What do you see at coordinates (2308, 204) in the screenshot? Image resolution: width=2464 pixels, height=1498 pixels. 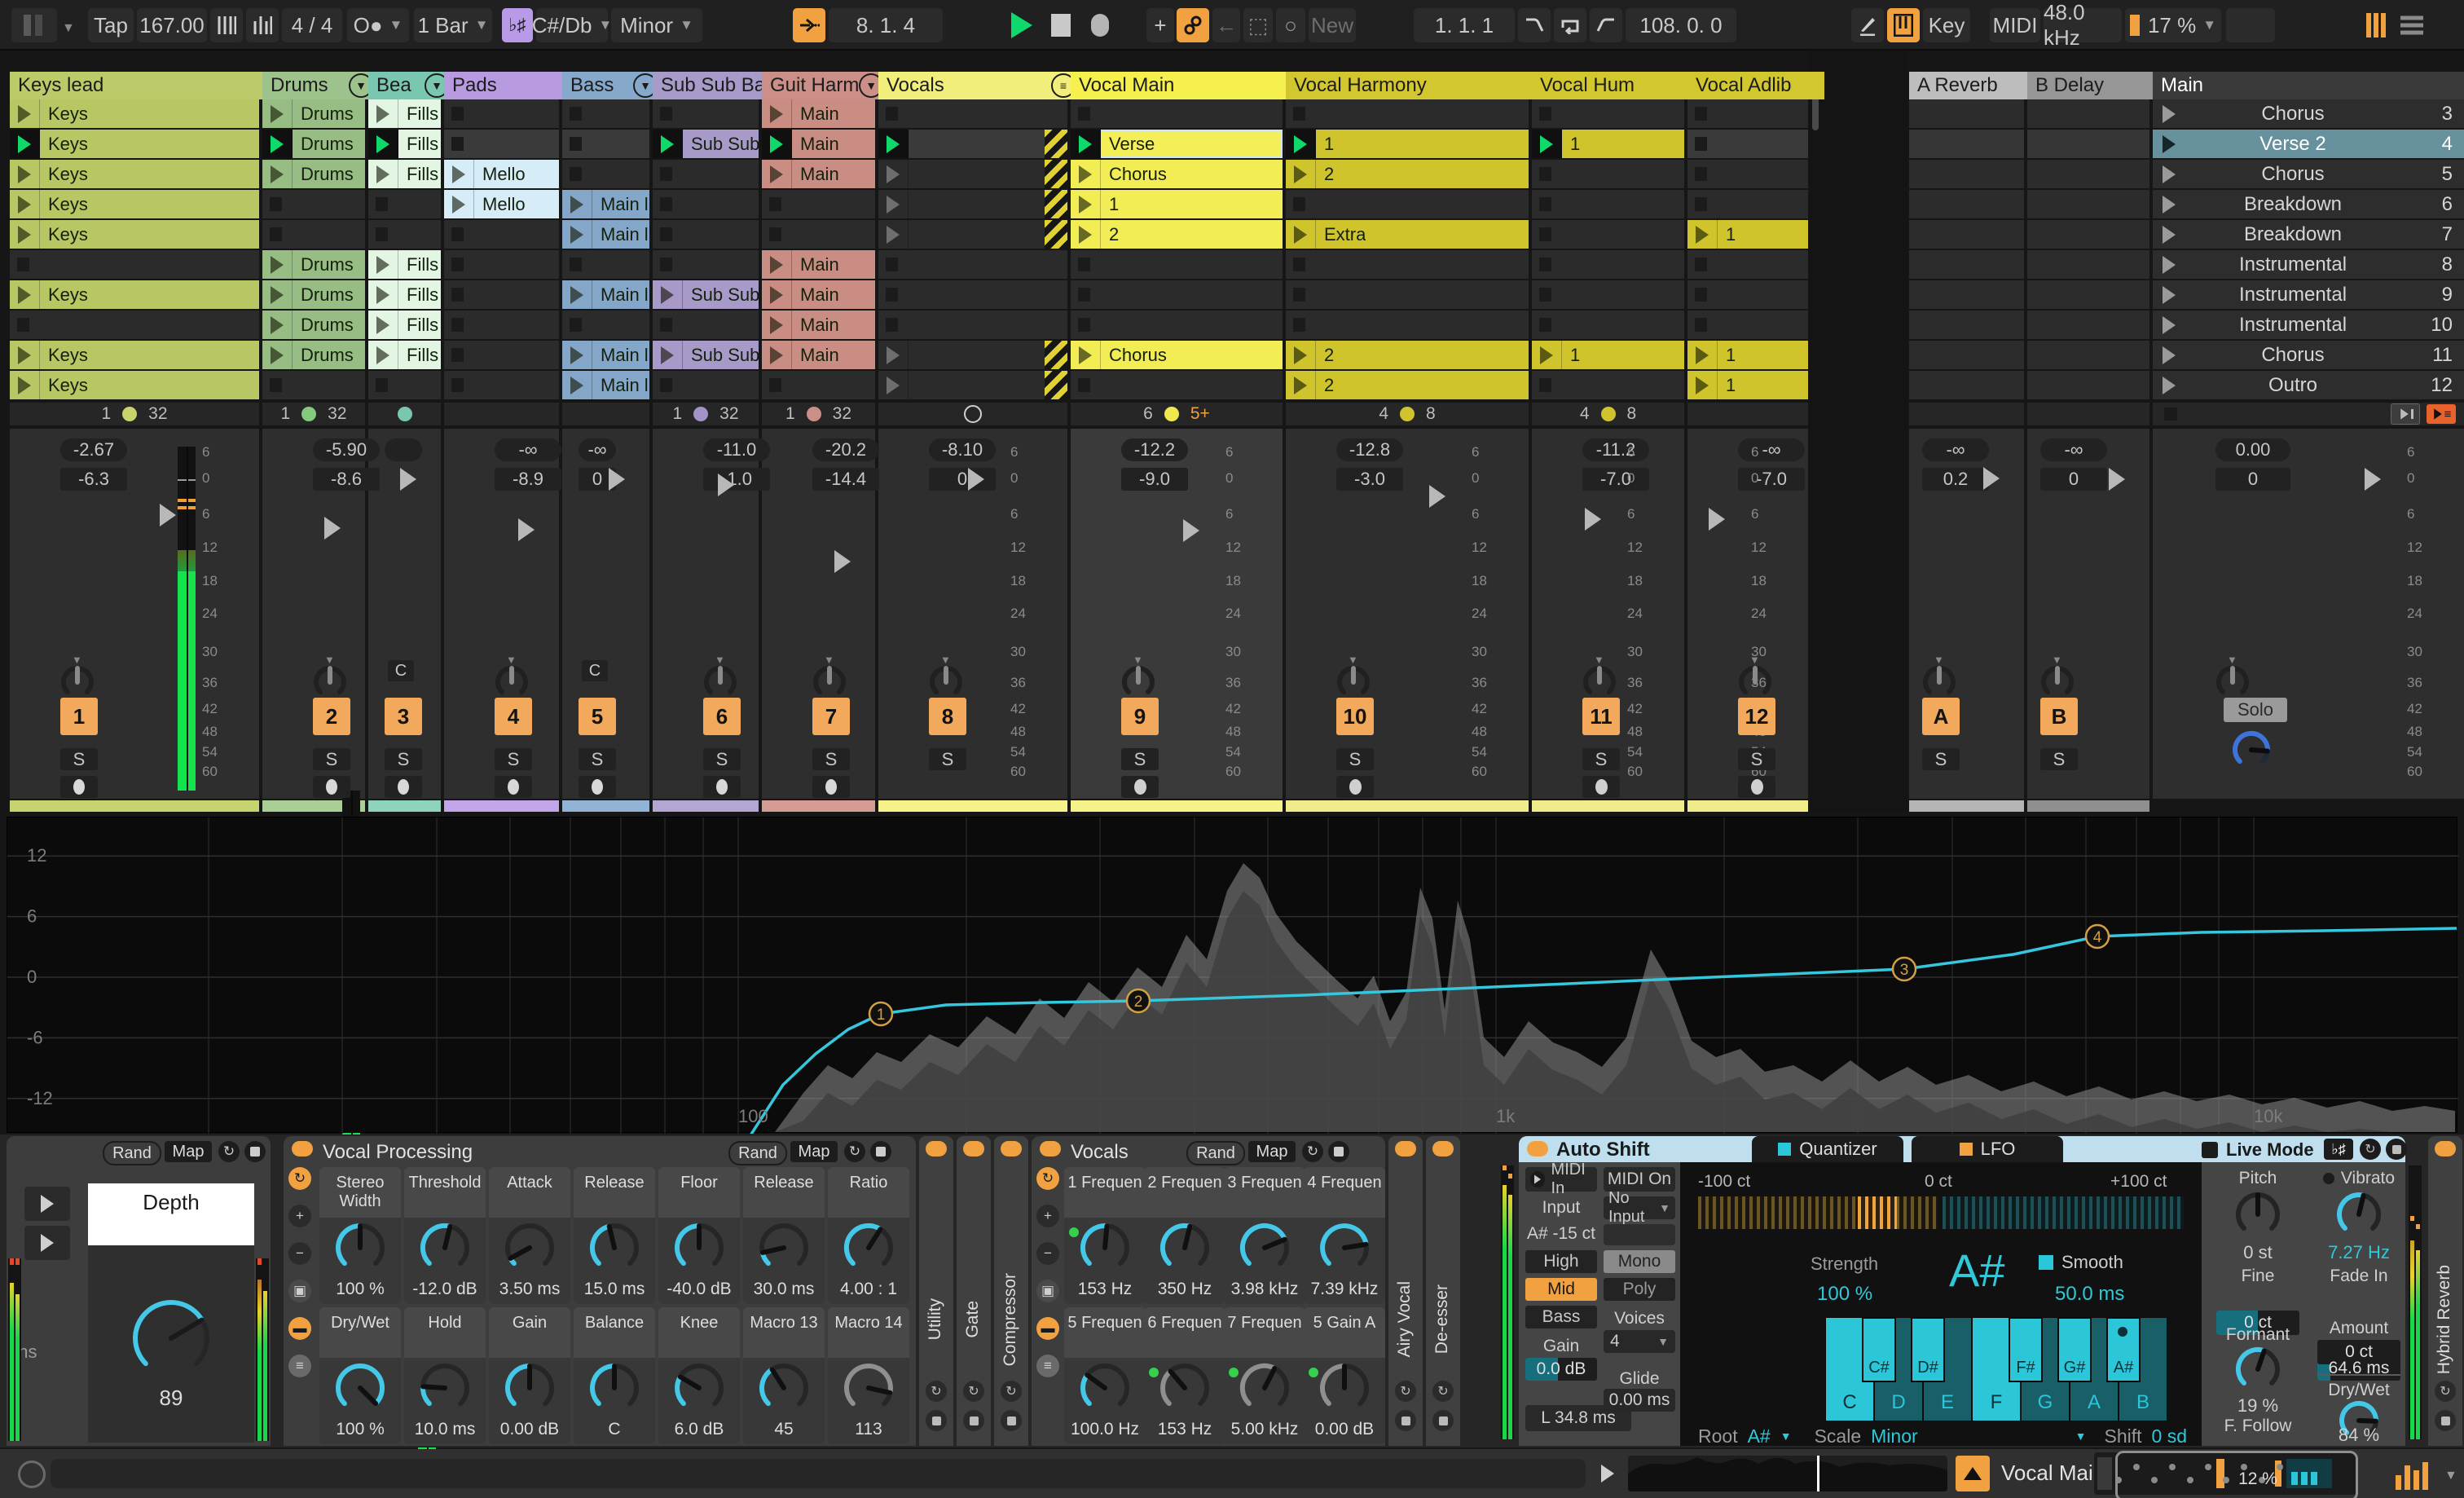 I see `scene-row-6: Breakdown 6` at bounding box center [2308, 204].